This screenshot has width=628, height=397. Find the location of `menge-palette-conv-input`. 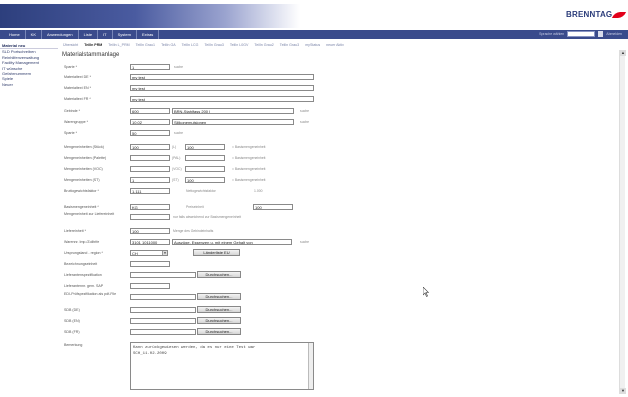

menge-palette-conv-input is located at coordinates (205, 158).